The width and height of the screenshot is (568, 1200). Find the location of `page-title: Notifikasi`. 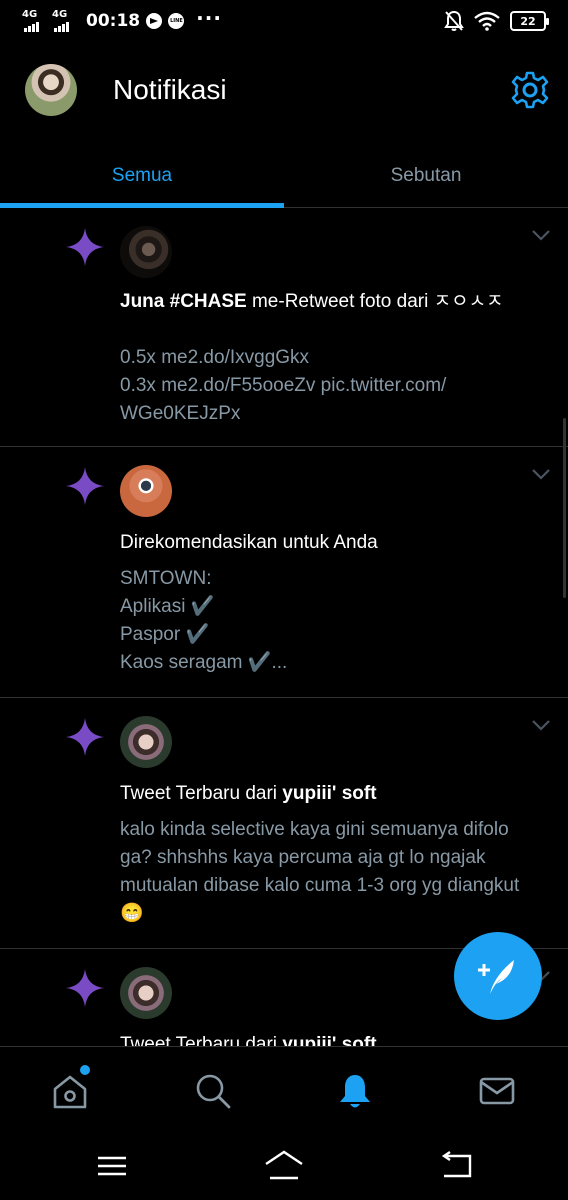

page-title: Notifikasi is located at coordinates (170, 89).